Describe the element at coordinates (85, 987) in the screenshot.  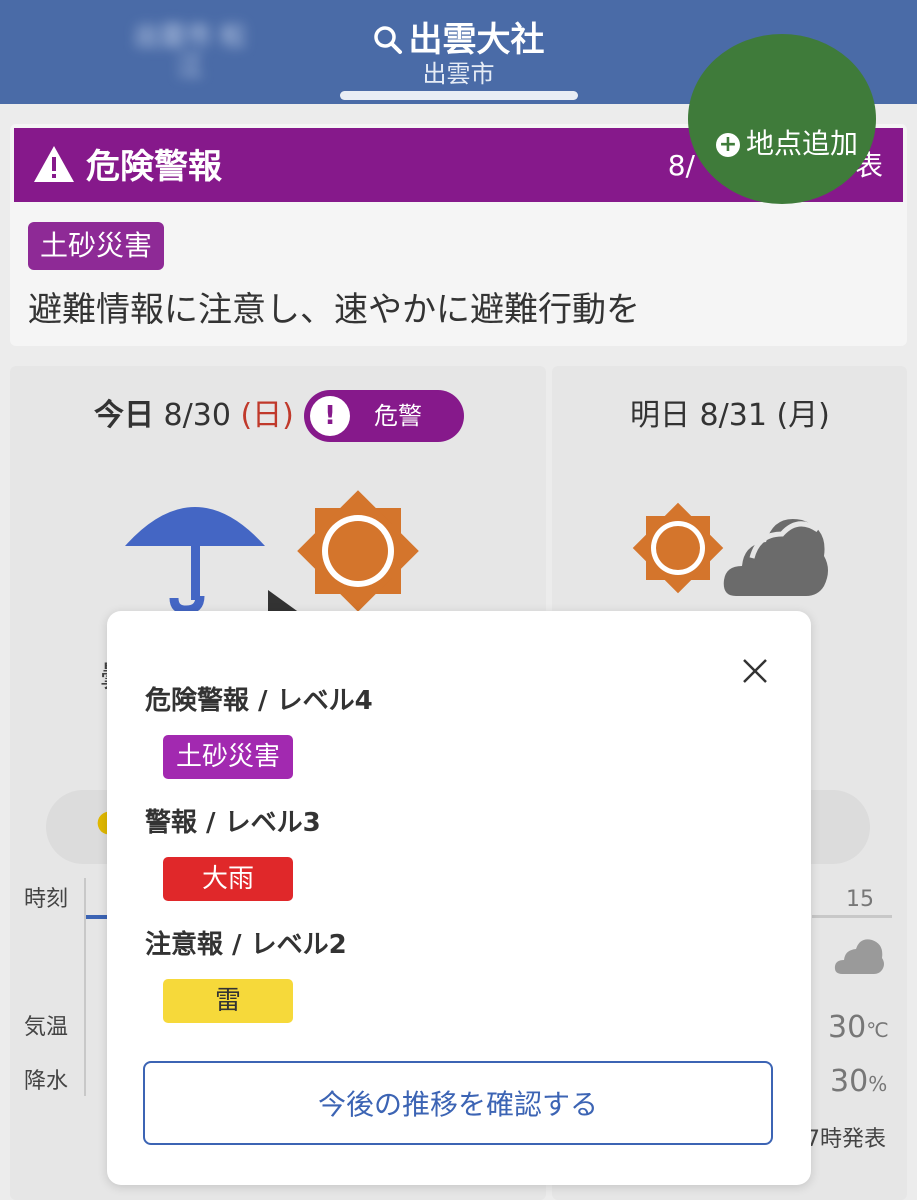
I see `table-divider` at that location.